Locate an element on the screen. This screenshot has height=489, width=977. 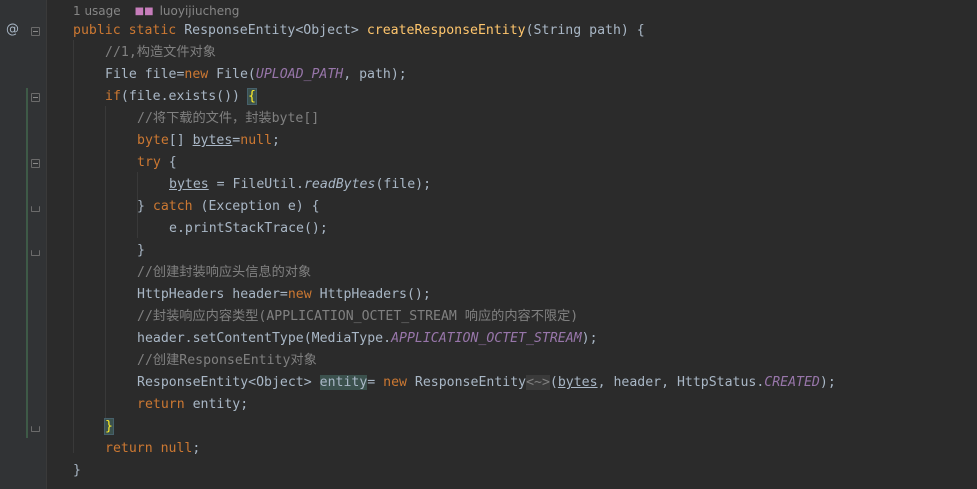
code-line-10: e.printStackTrace(); is located at coordinates (248, 229).